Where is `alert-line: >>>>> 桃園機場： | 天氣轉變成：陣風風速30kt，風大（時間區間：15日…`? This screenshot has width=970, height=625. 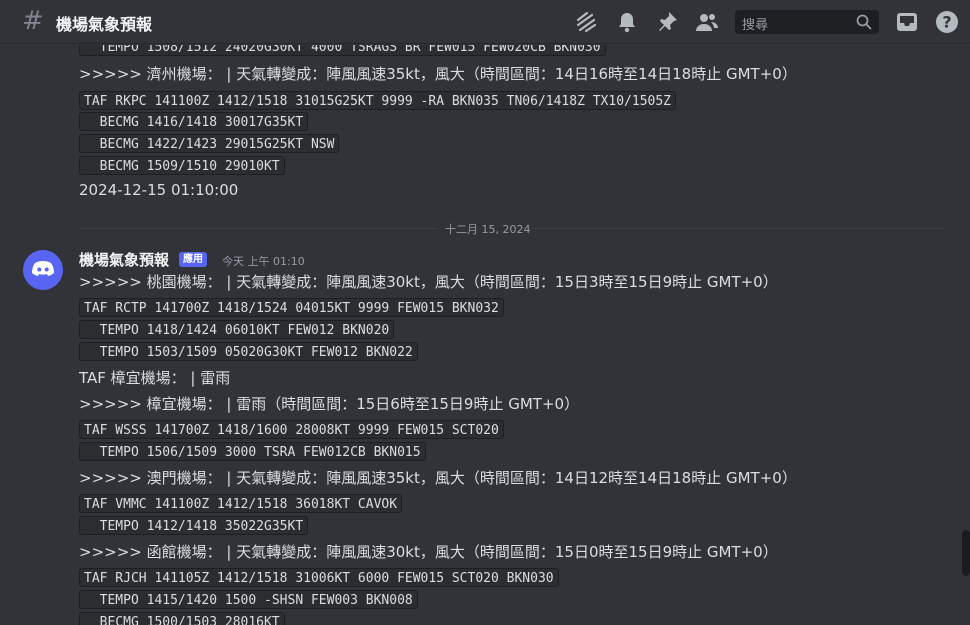
alert-line: >>>>> 桃園機場： | 天氣轉變成：陣風風速30kt，風大（時間區間：15日… is located at coordinates (428, 282).